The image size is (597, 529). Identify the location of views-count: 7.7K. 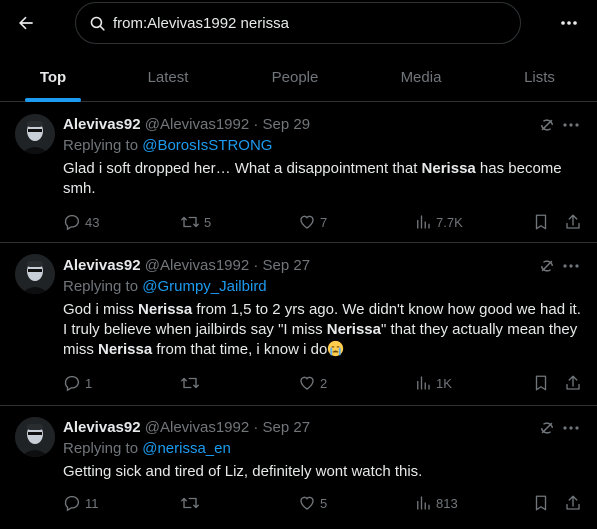
(449, 222).